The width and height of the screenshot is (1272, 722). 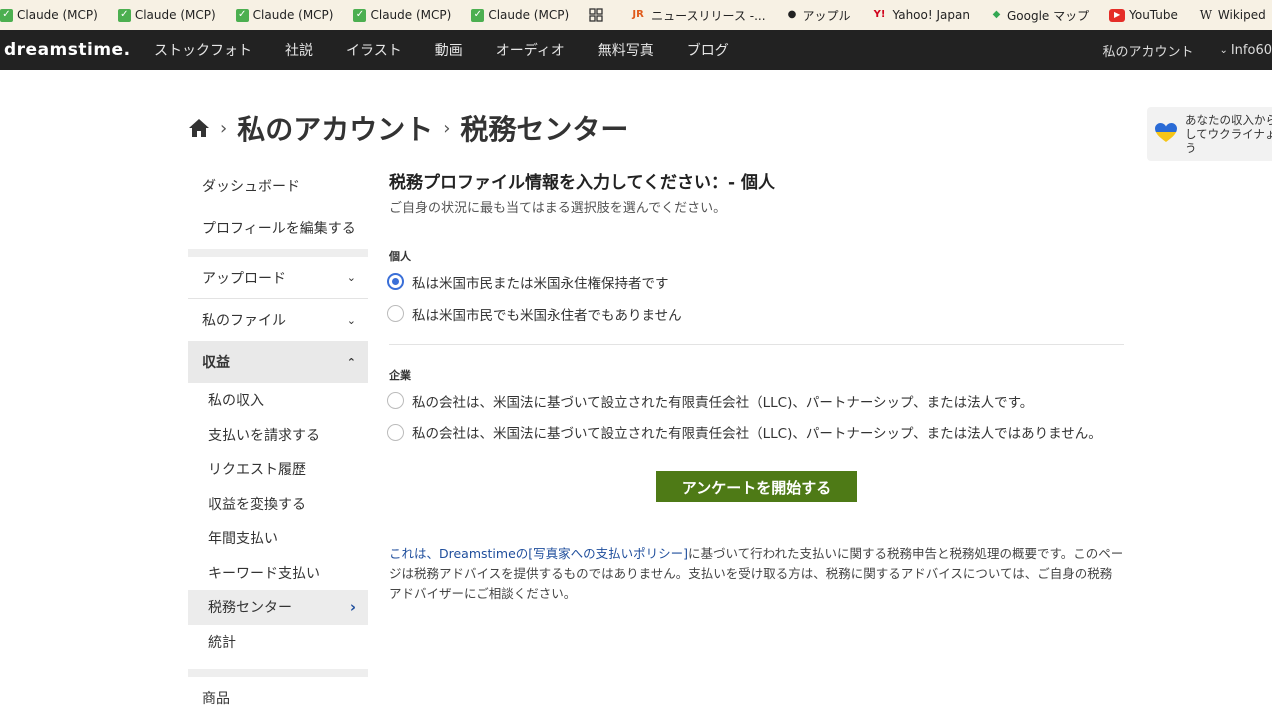 I want to click on sidebar-sub-annual-payments: 年間支払い, so click(x=278, y=538).